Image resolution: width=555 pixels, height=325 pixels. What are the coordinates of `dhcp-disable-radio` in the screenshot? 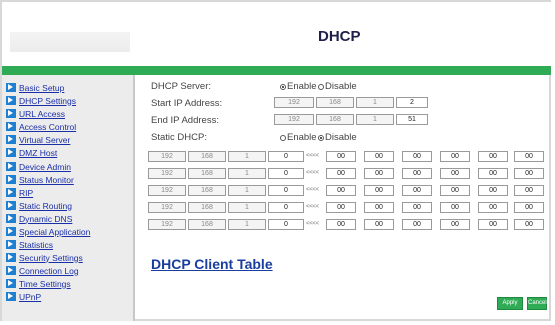 It's located at (321, 87).